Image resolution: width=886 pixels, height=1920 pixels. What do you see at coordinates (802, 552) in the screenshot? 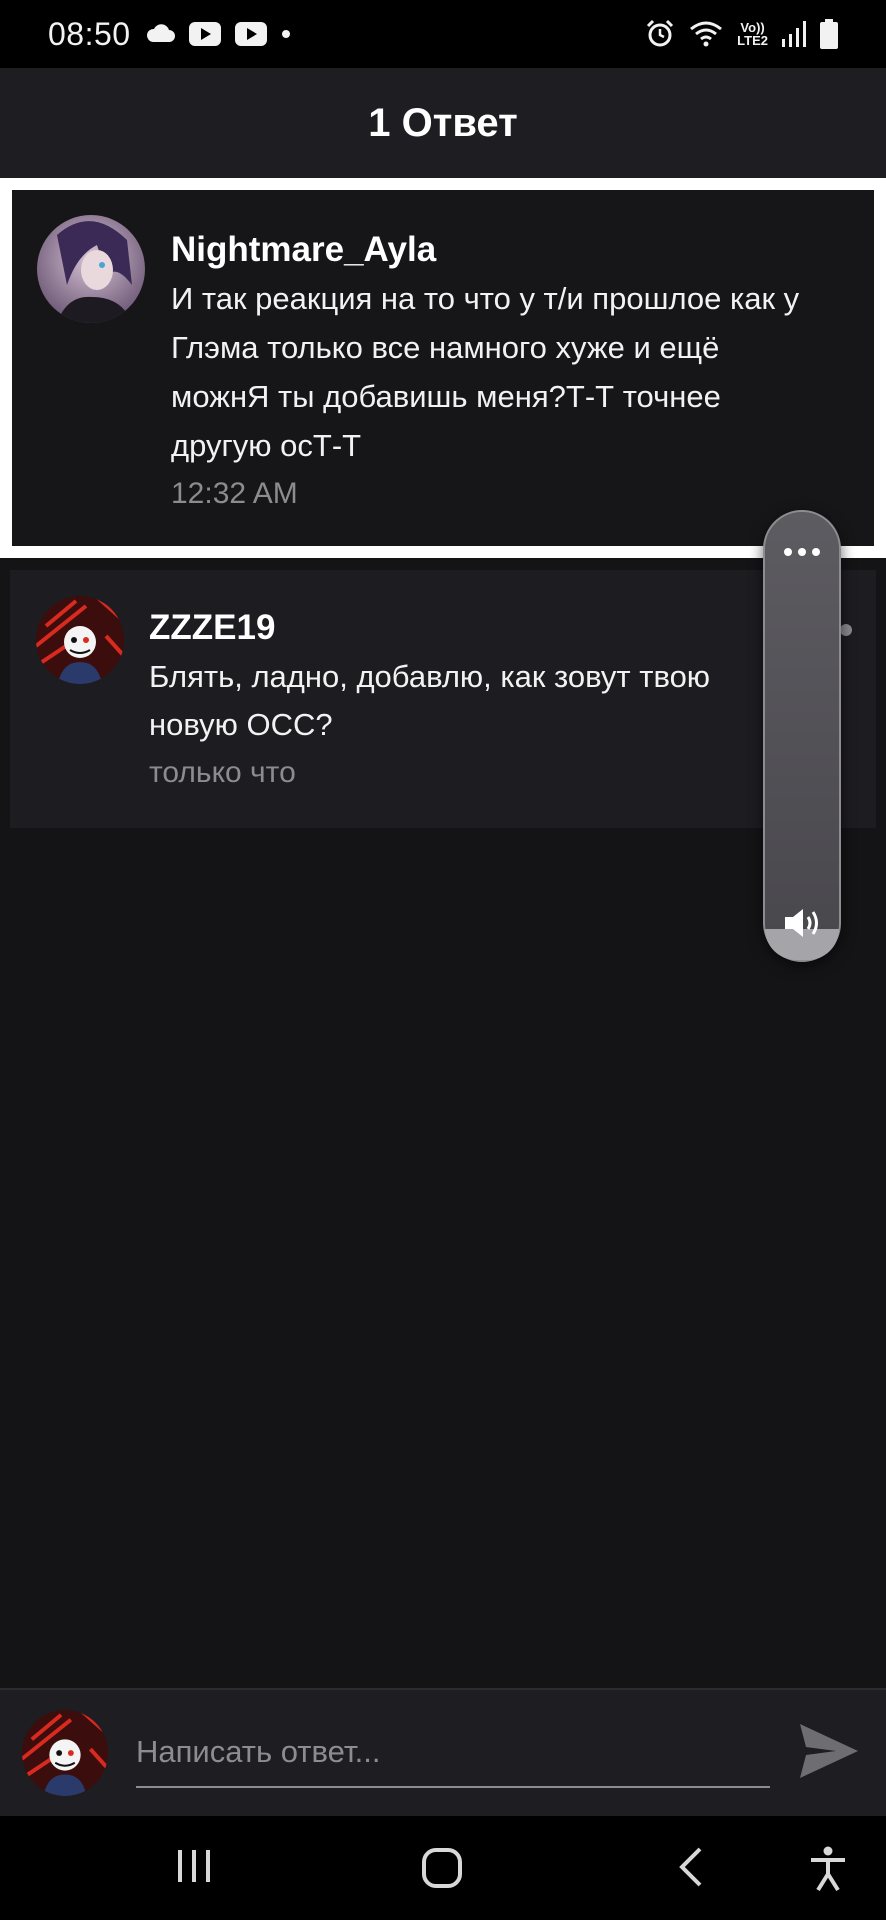
I see `more-icon` at bounding box center [802, 552].